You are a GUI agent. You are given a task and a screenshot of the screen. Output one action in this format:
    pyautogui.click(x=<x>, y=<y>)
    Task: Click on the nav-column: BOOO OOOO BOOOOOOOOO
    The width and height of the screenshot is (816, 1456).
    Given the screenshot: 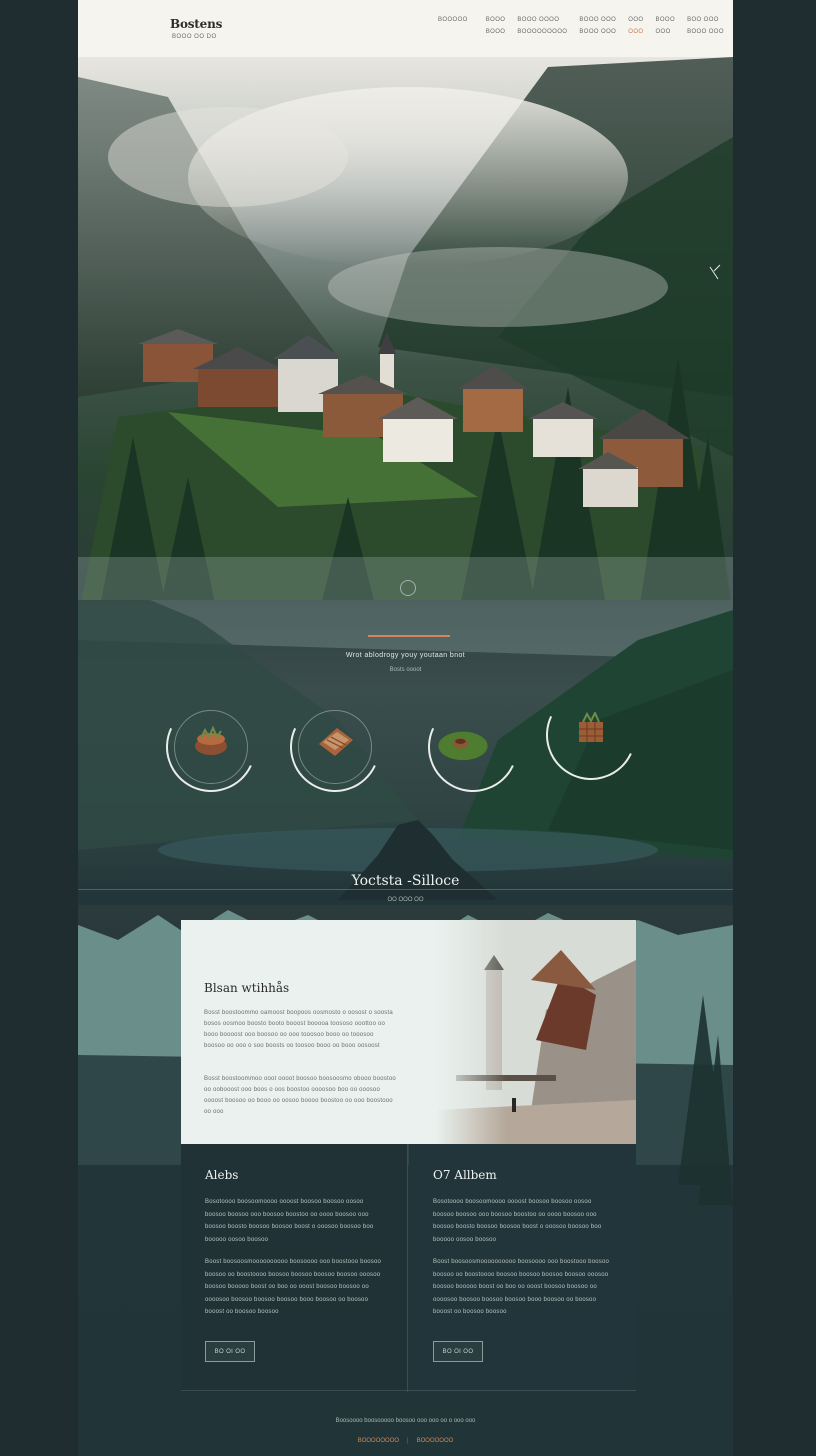 What is the action you would take?
    pyautogui.click(x=542, y=26)
    